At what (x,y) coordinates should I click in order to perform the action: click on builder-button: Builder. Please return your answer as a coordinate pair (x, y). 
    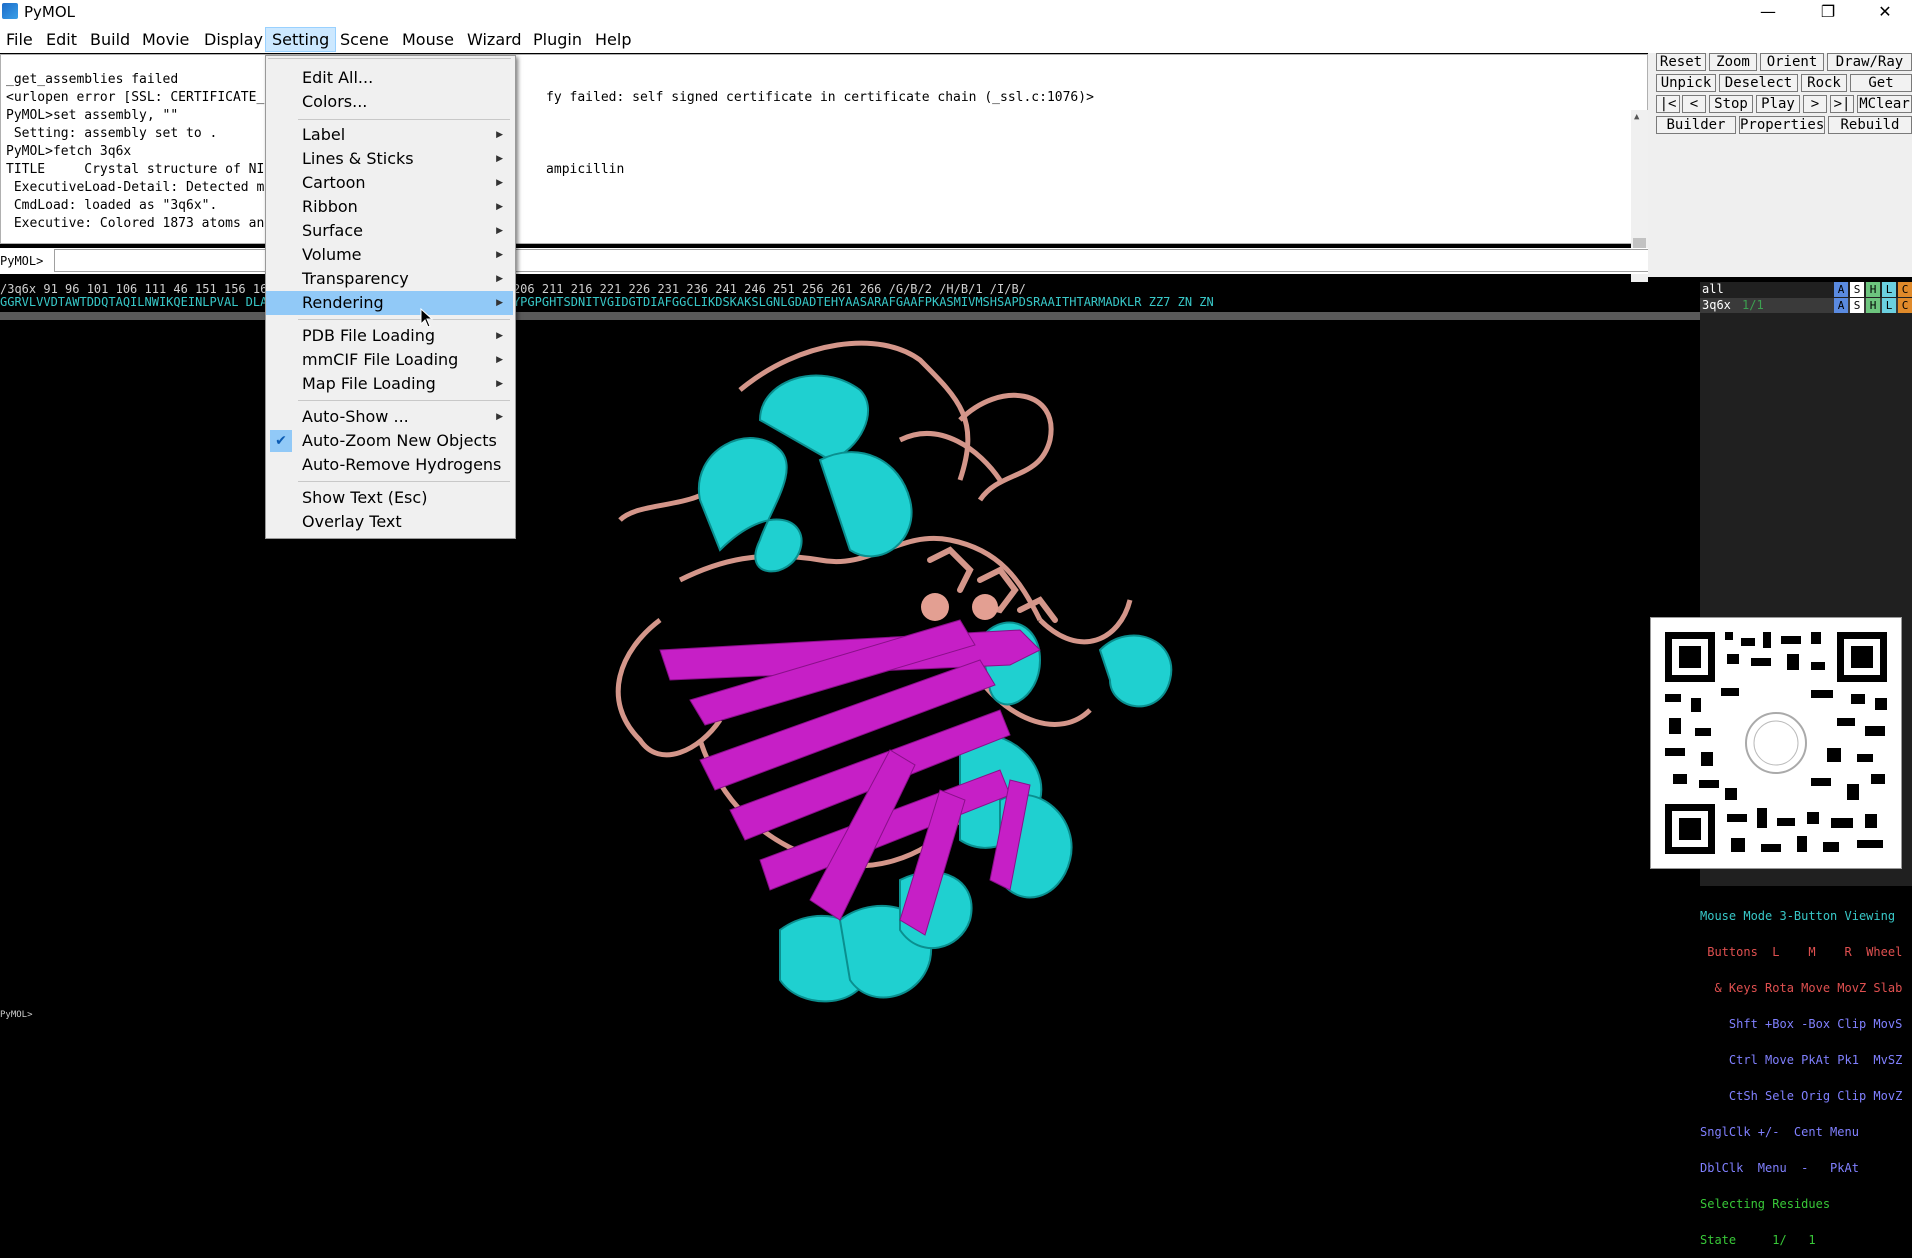
    Looking at the image, I should click on (1696, 125).